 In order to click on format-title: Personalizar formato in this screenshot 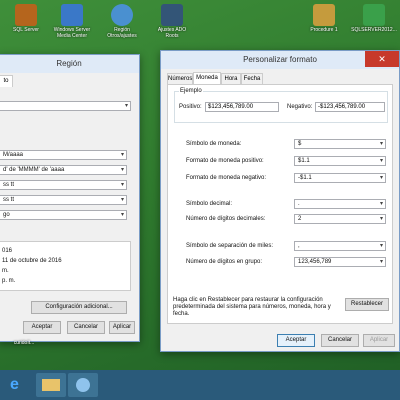, I will do `click(280, 59)`.